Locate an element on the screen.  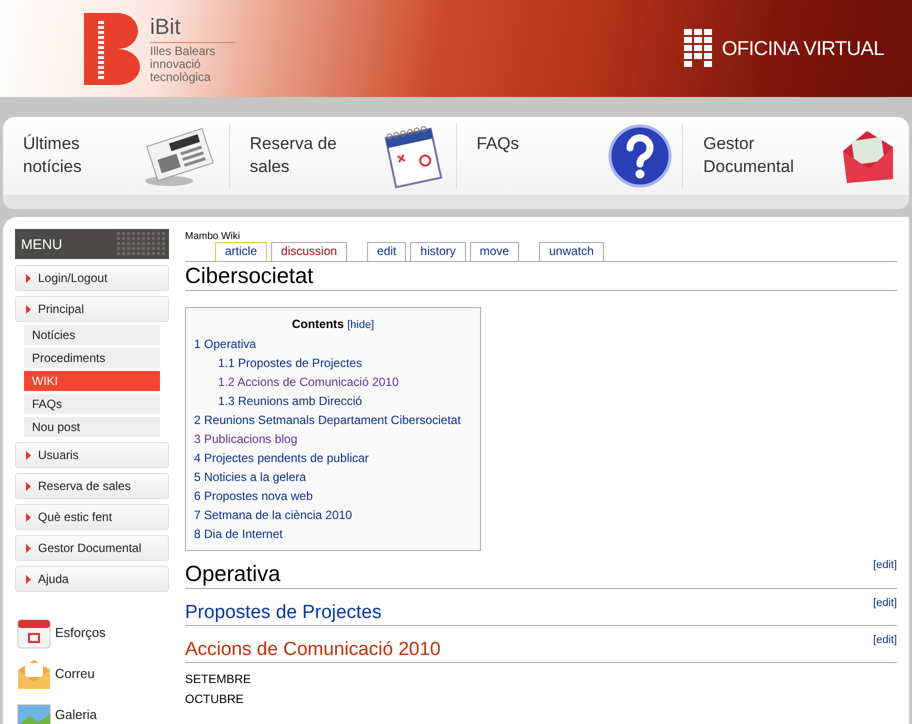
section-heading: Accions de Comunicació 2010 is located at coordinates (313, 650).